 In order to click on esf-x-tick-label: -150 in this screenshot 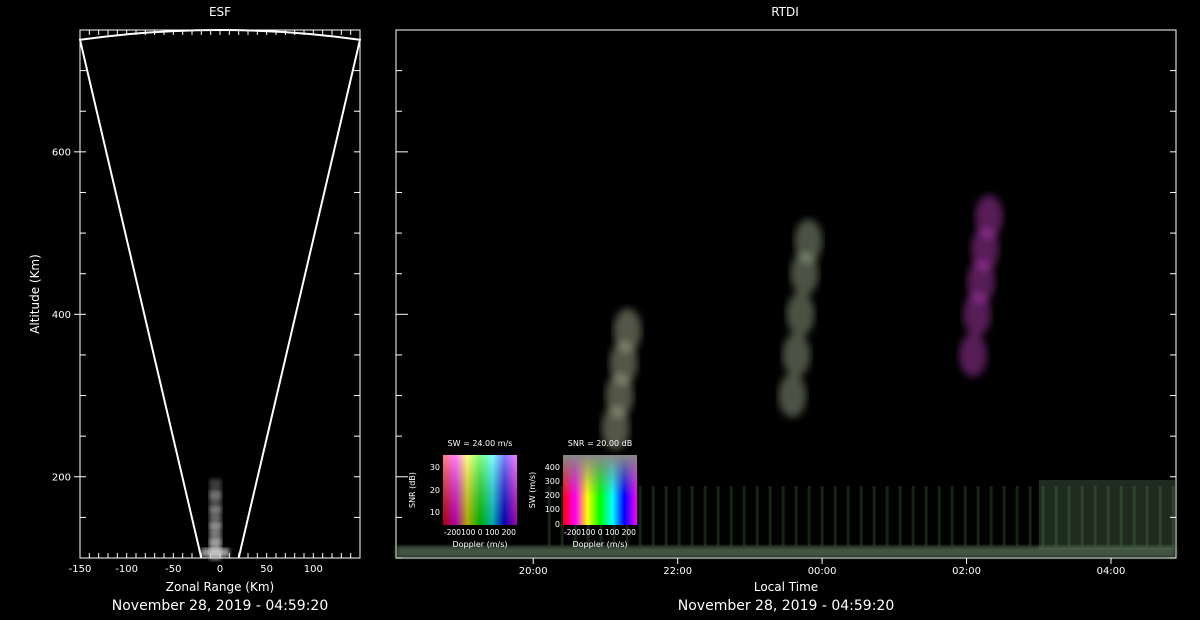, I will do `click(80, 569)`.